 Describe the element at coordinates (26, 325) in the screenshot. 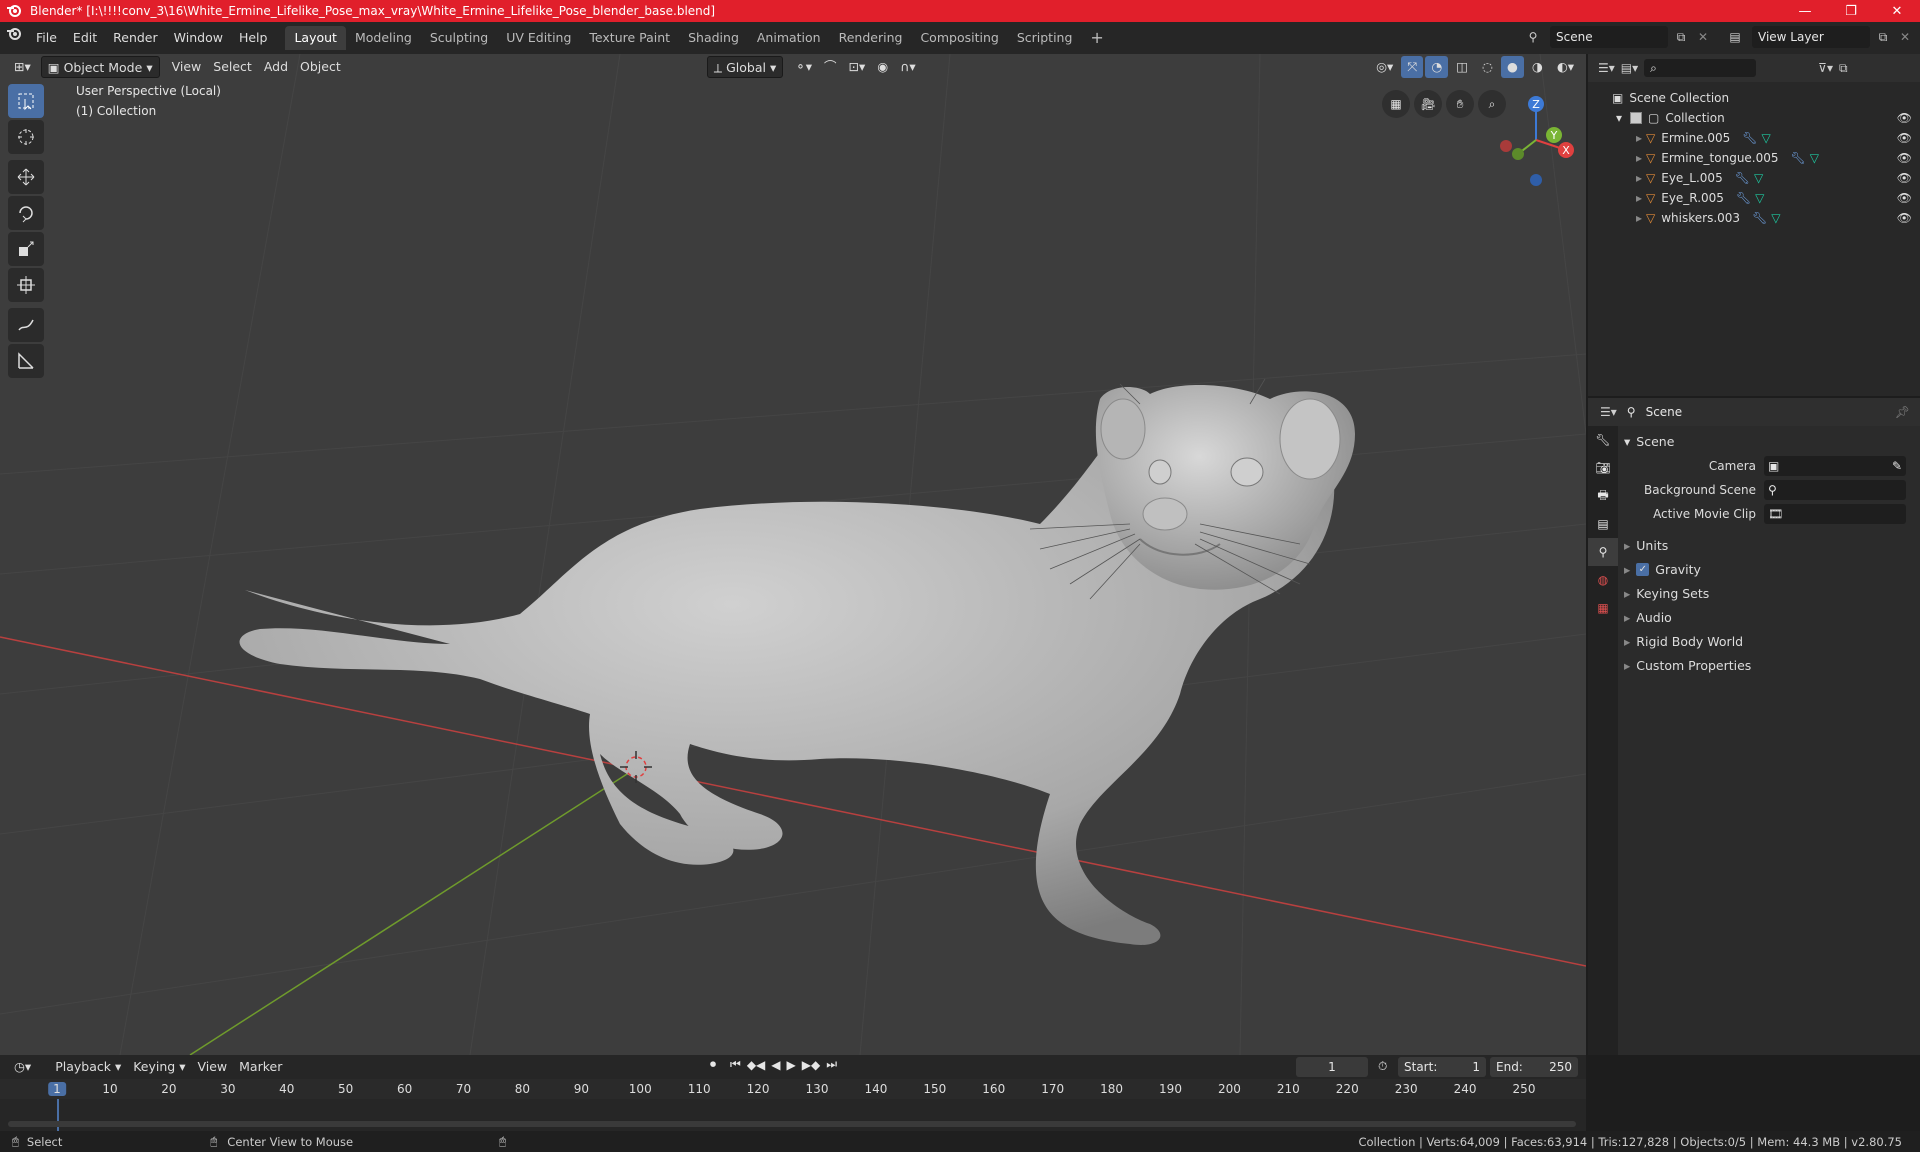

I see `annotate-icon` at that location.